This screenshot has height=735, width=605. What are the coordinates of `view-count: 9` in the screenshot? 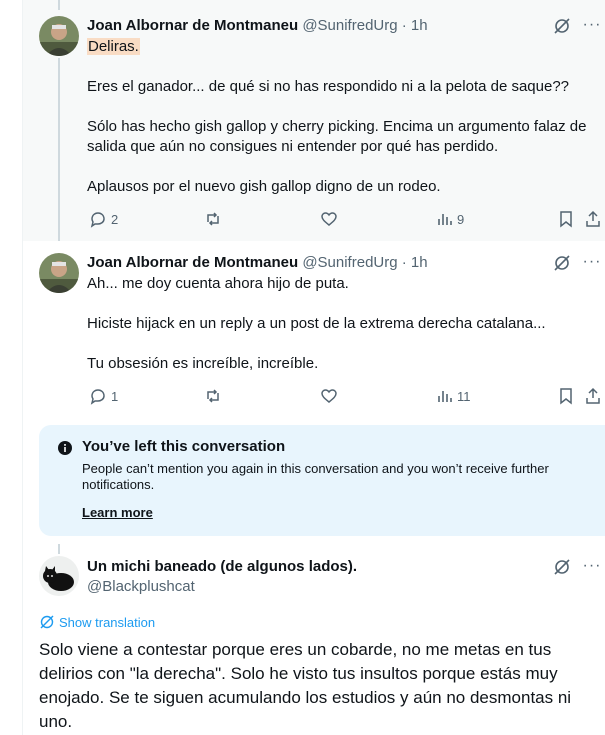 It's located at (461, 219).